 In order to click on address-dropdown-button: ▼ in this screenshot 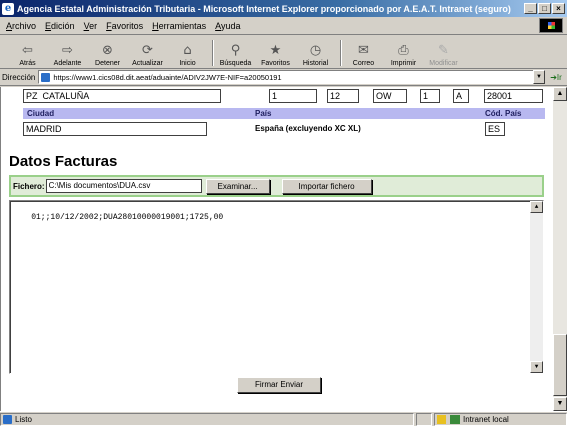, I will do `click(539, 77)`.